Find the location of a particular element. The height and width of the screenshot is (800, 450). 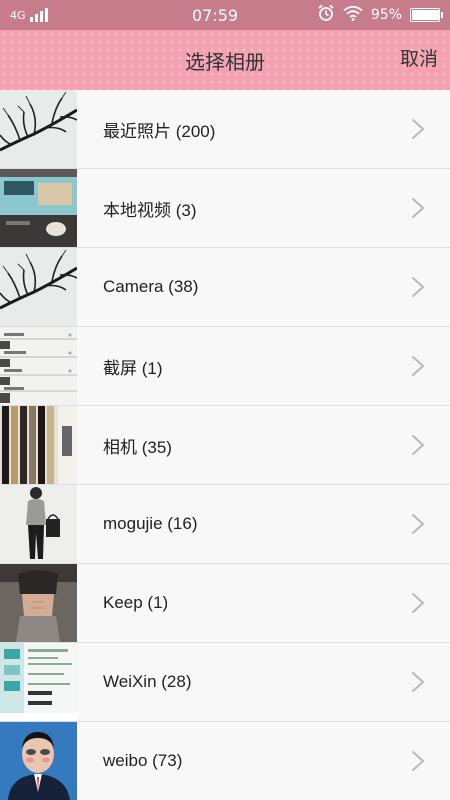

album-row: 本地视频 (3) is located at coordinates (225, 208).